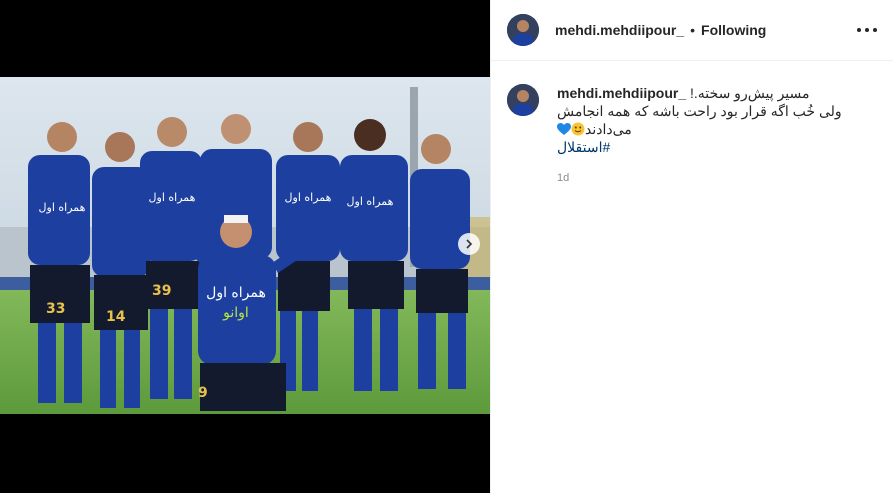 Image resolution: width=896 pixels, height=493 pixels. I want to click on post-timestamp: 1d, so click(717, 178).